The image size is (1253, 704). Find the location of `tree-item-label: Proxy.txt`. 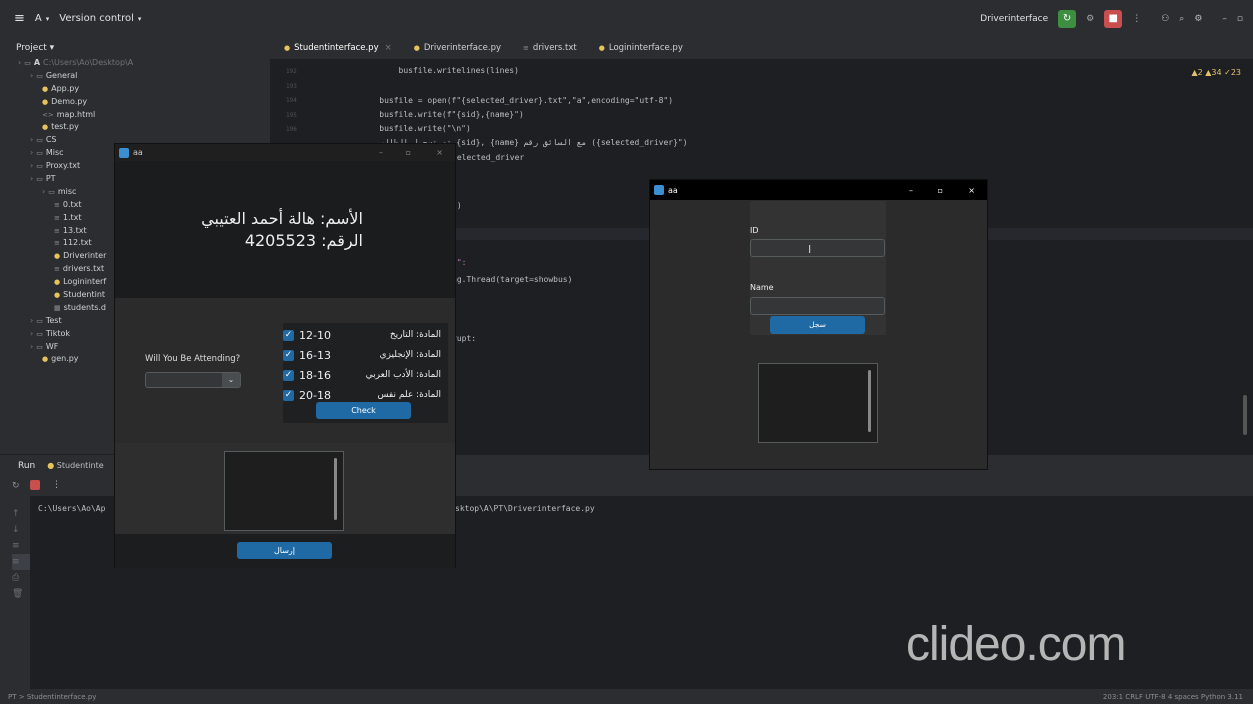

tree-item-label: Proxy.txt is located at coordinates (63, 166).